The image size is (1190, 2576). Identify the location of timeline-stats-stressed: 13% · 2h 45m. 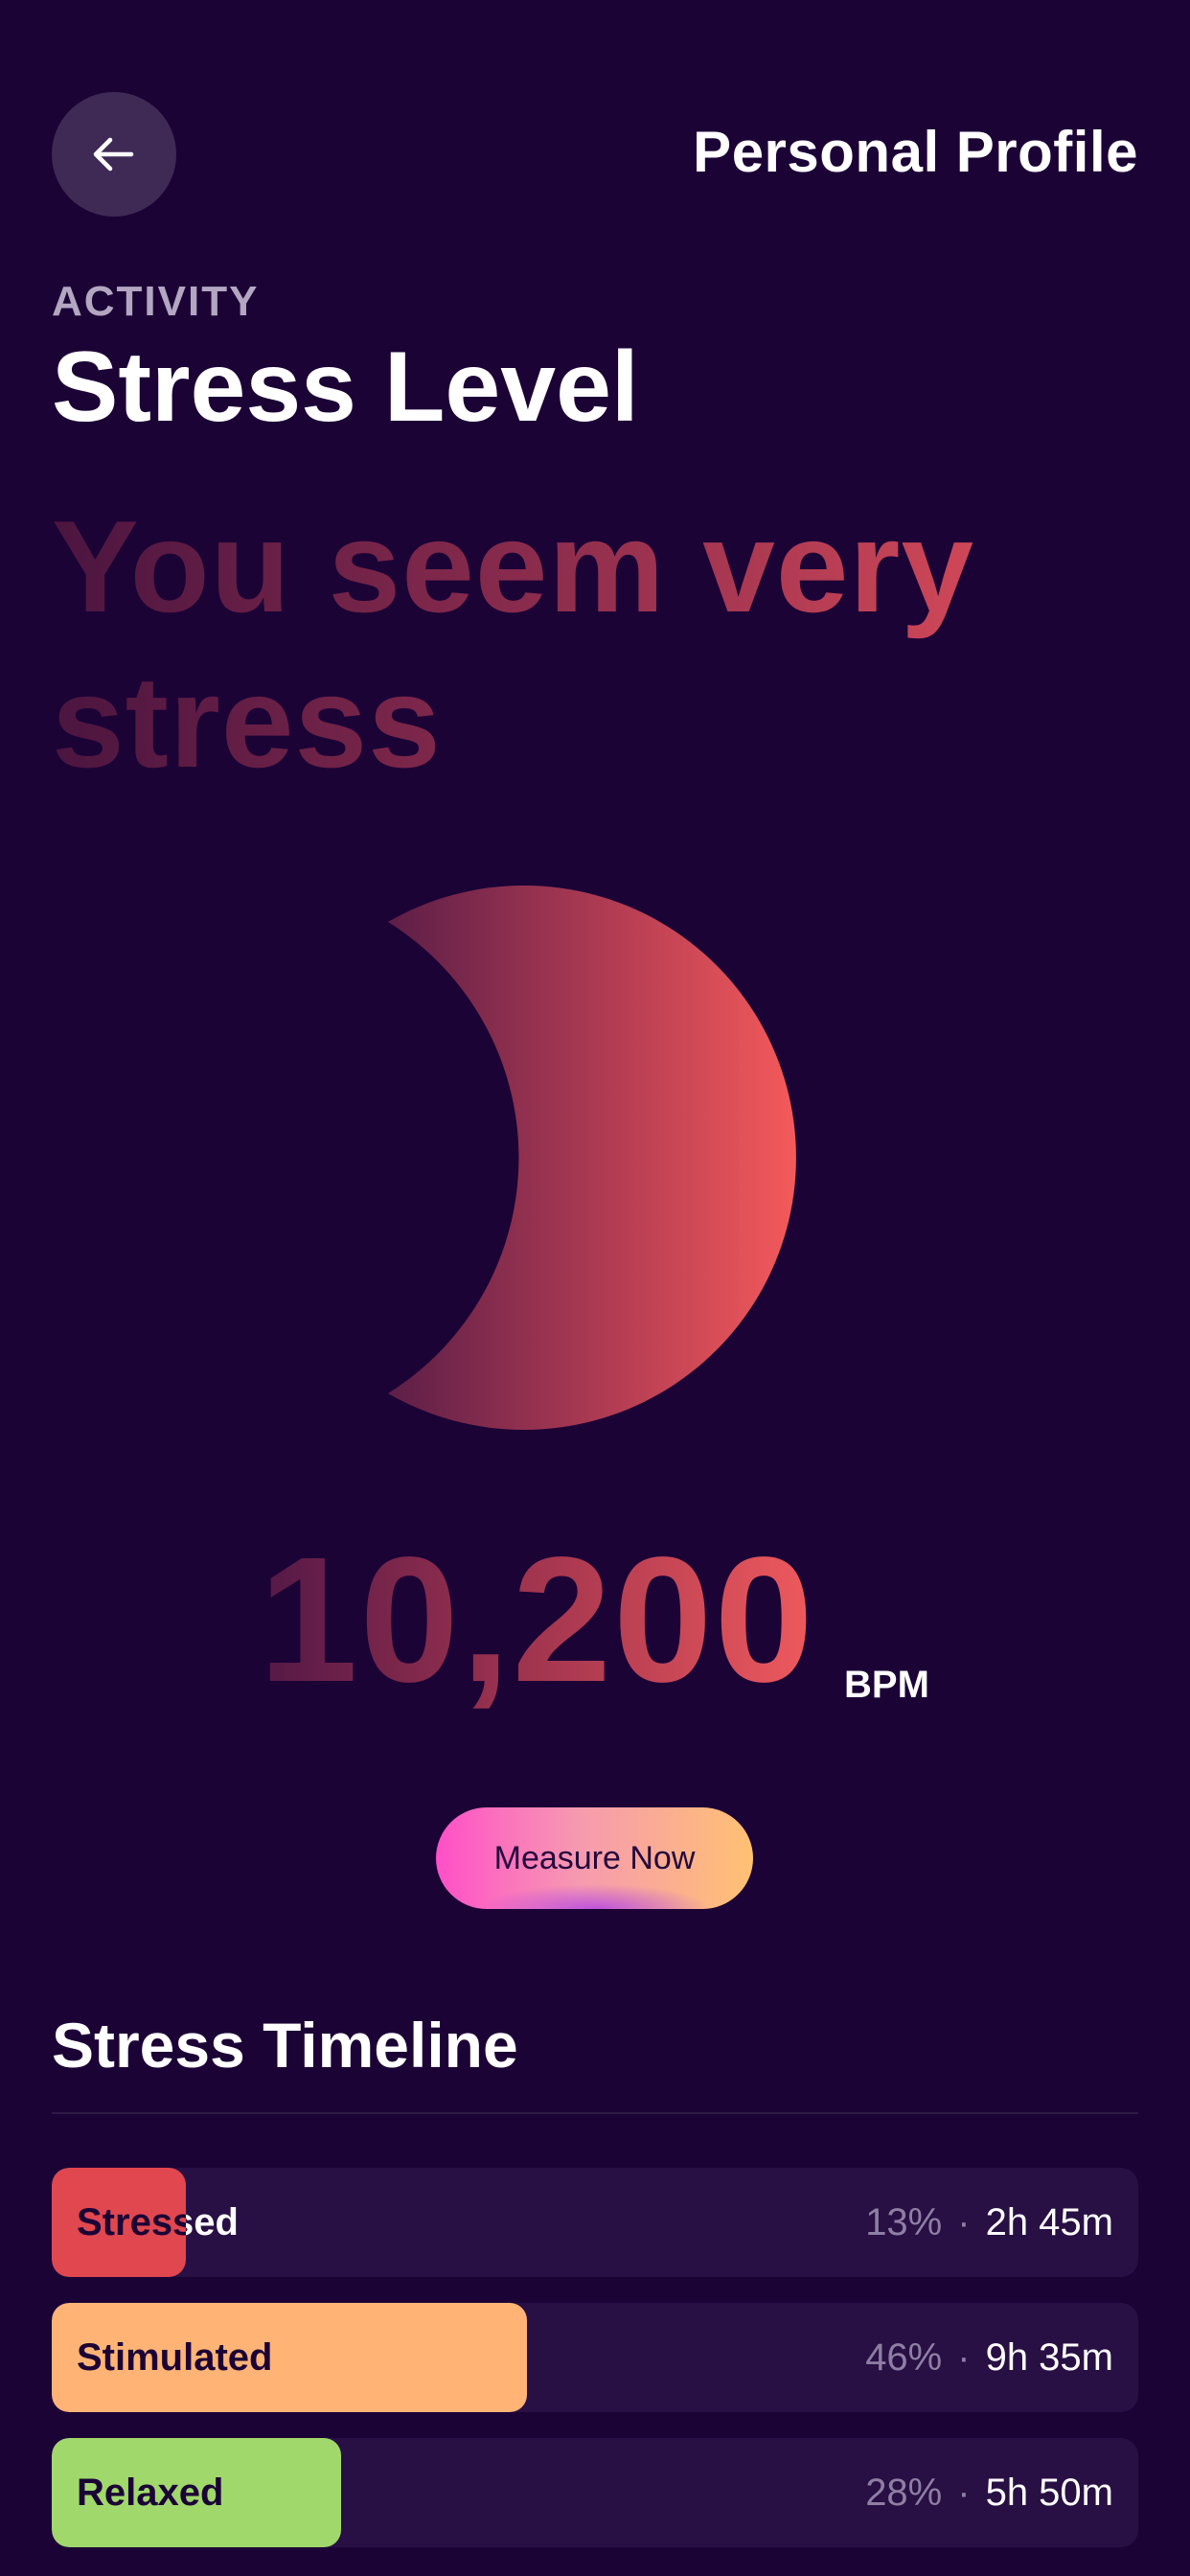
(989, 2222).